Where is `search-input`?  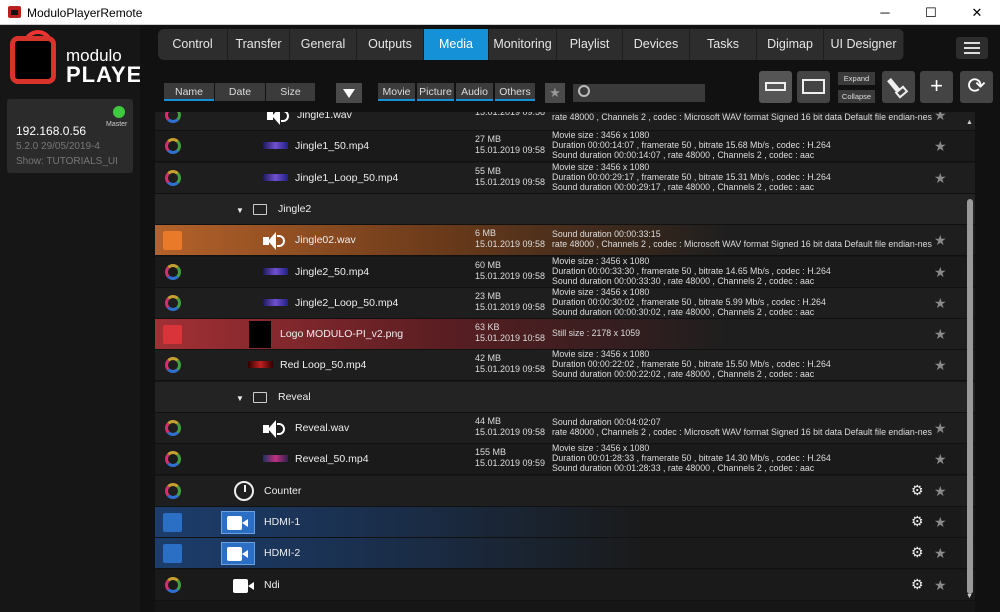
search-input is located at coordinates (639, 93).